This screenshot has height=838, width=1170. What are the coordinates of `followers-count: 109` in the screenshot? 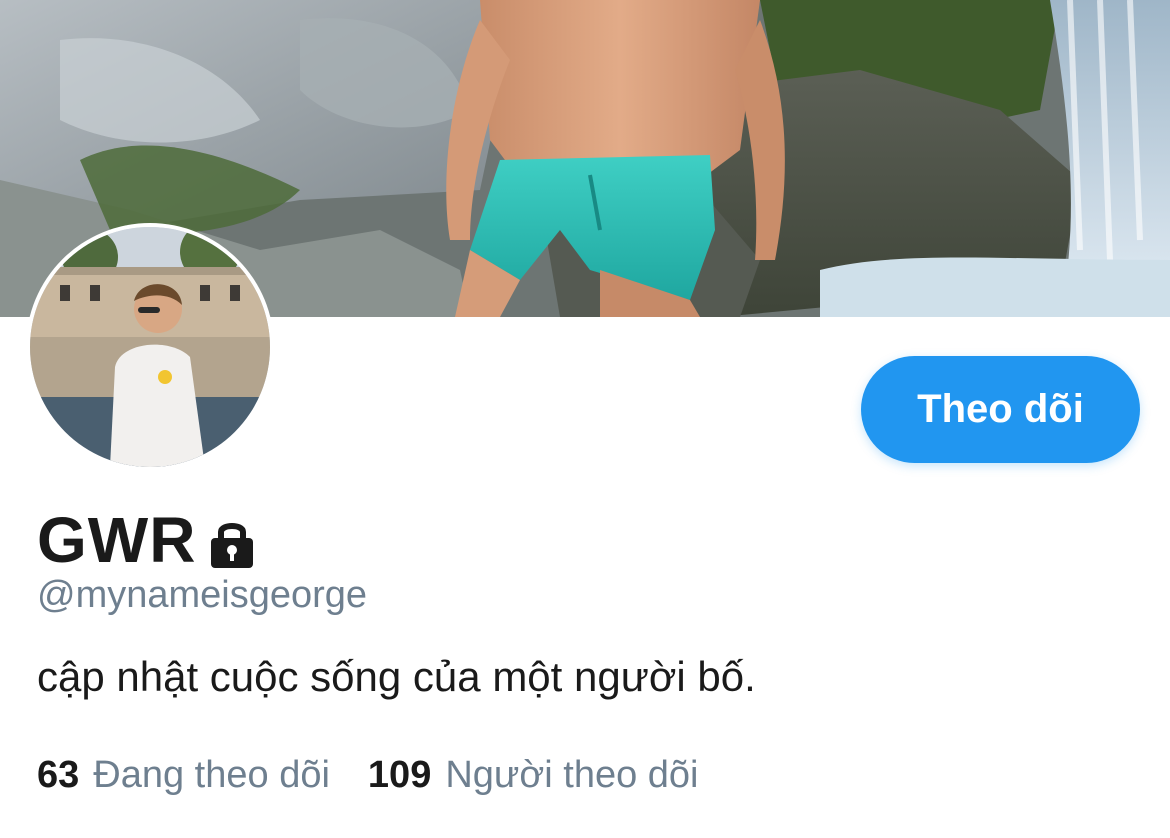 It's located at (399, 775).